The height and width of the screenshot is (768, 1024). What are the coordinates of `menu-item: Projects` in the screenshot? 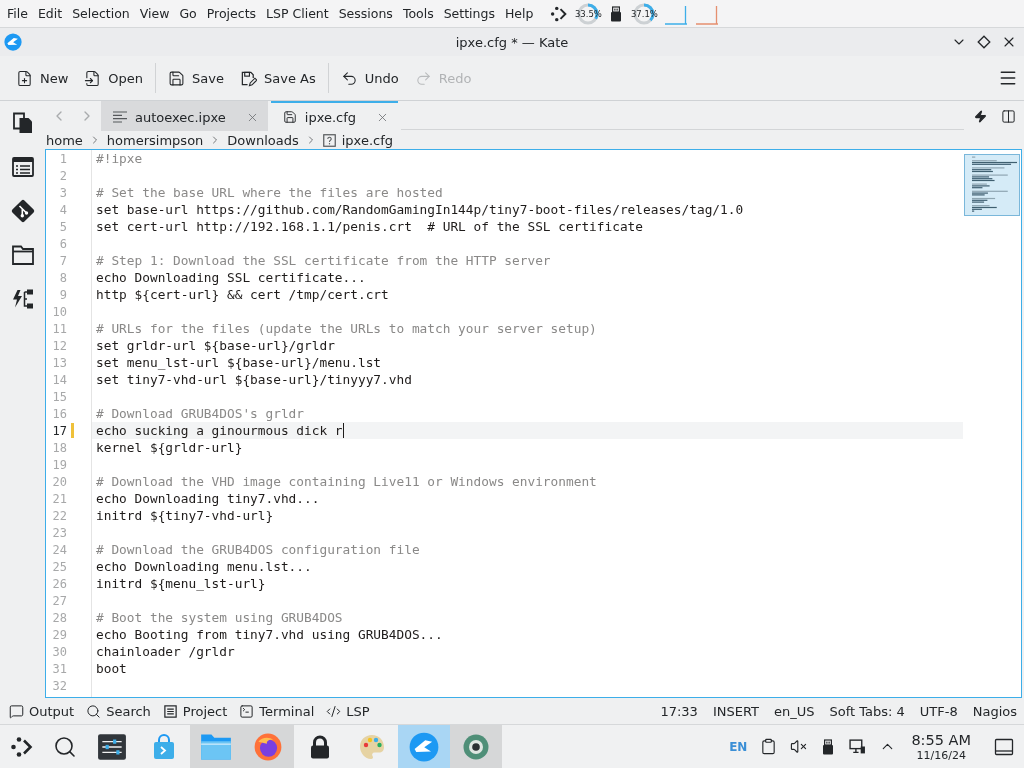 It's located at (231, 13).